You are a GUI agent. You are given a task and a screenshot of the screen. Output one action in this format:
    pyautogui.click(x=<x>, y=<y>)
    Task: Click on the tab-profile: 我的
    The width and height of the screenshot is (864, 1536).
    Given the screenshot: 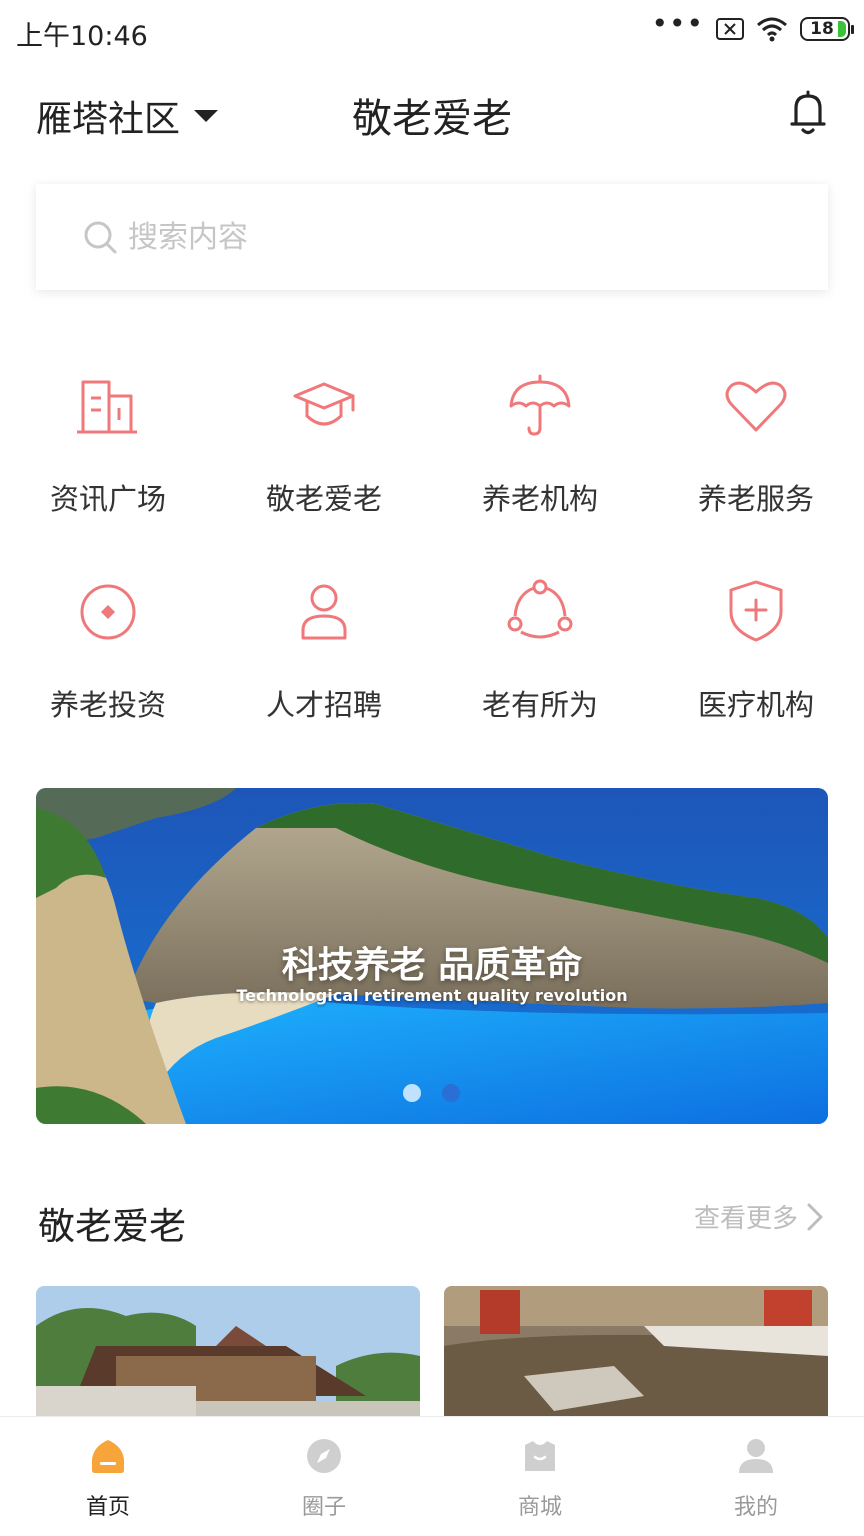 What is the action you would take?
    pyautogui.click(x=756, y=1476)
    